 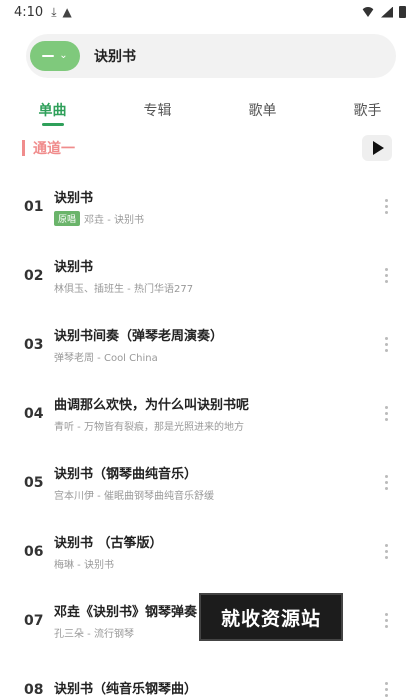 I want to click on channel-marker, so click(x=23, y=148).